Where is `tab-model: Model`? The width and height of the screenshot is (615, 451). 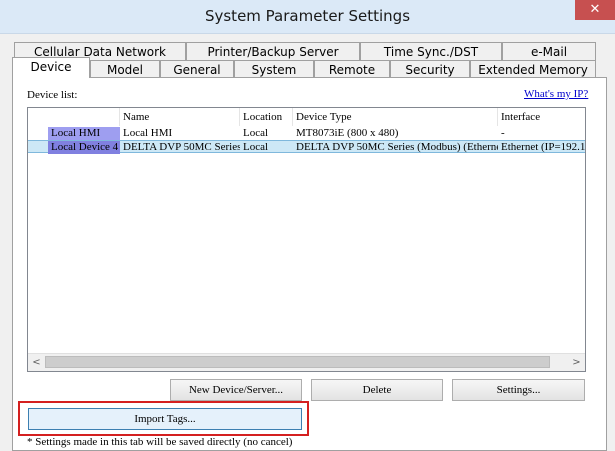
tab-model: Model is located at coordinates (125, 69).